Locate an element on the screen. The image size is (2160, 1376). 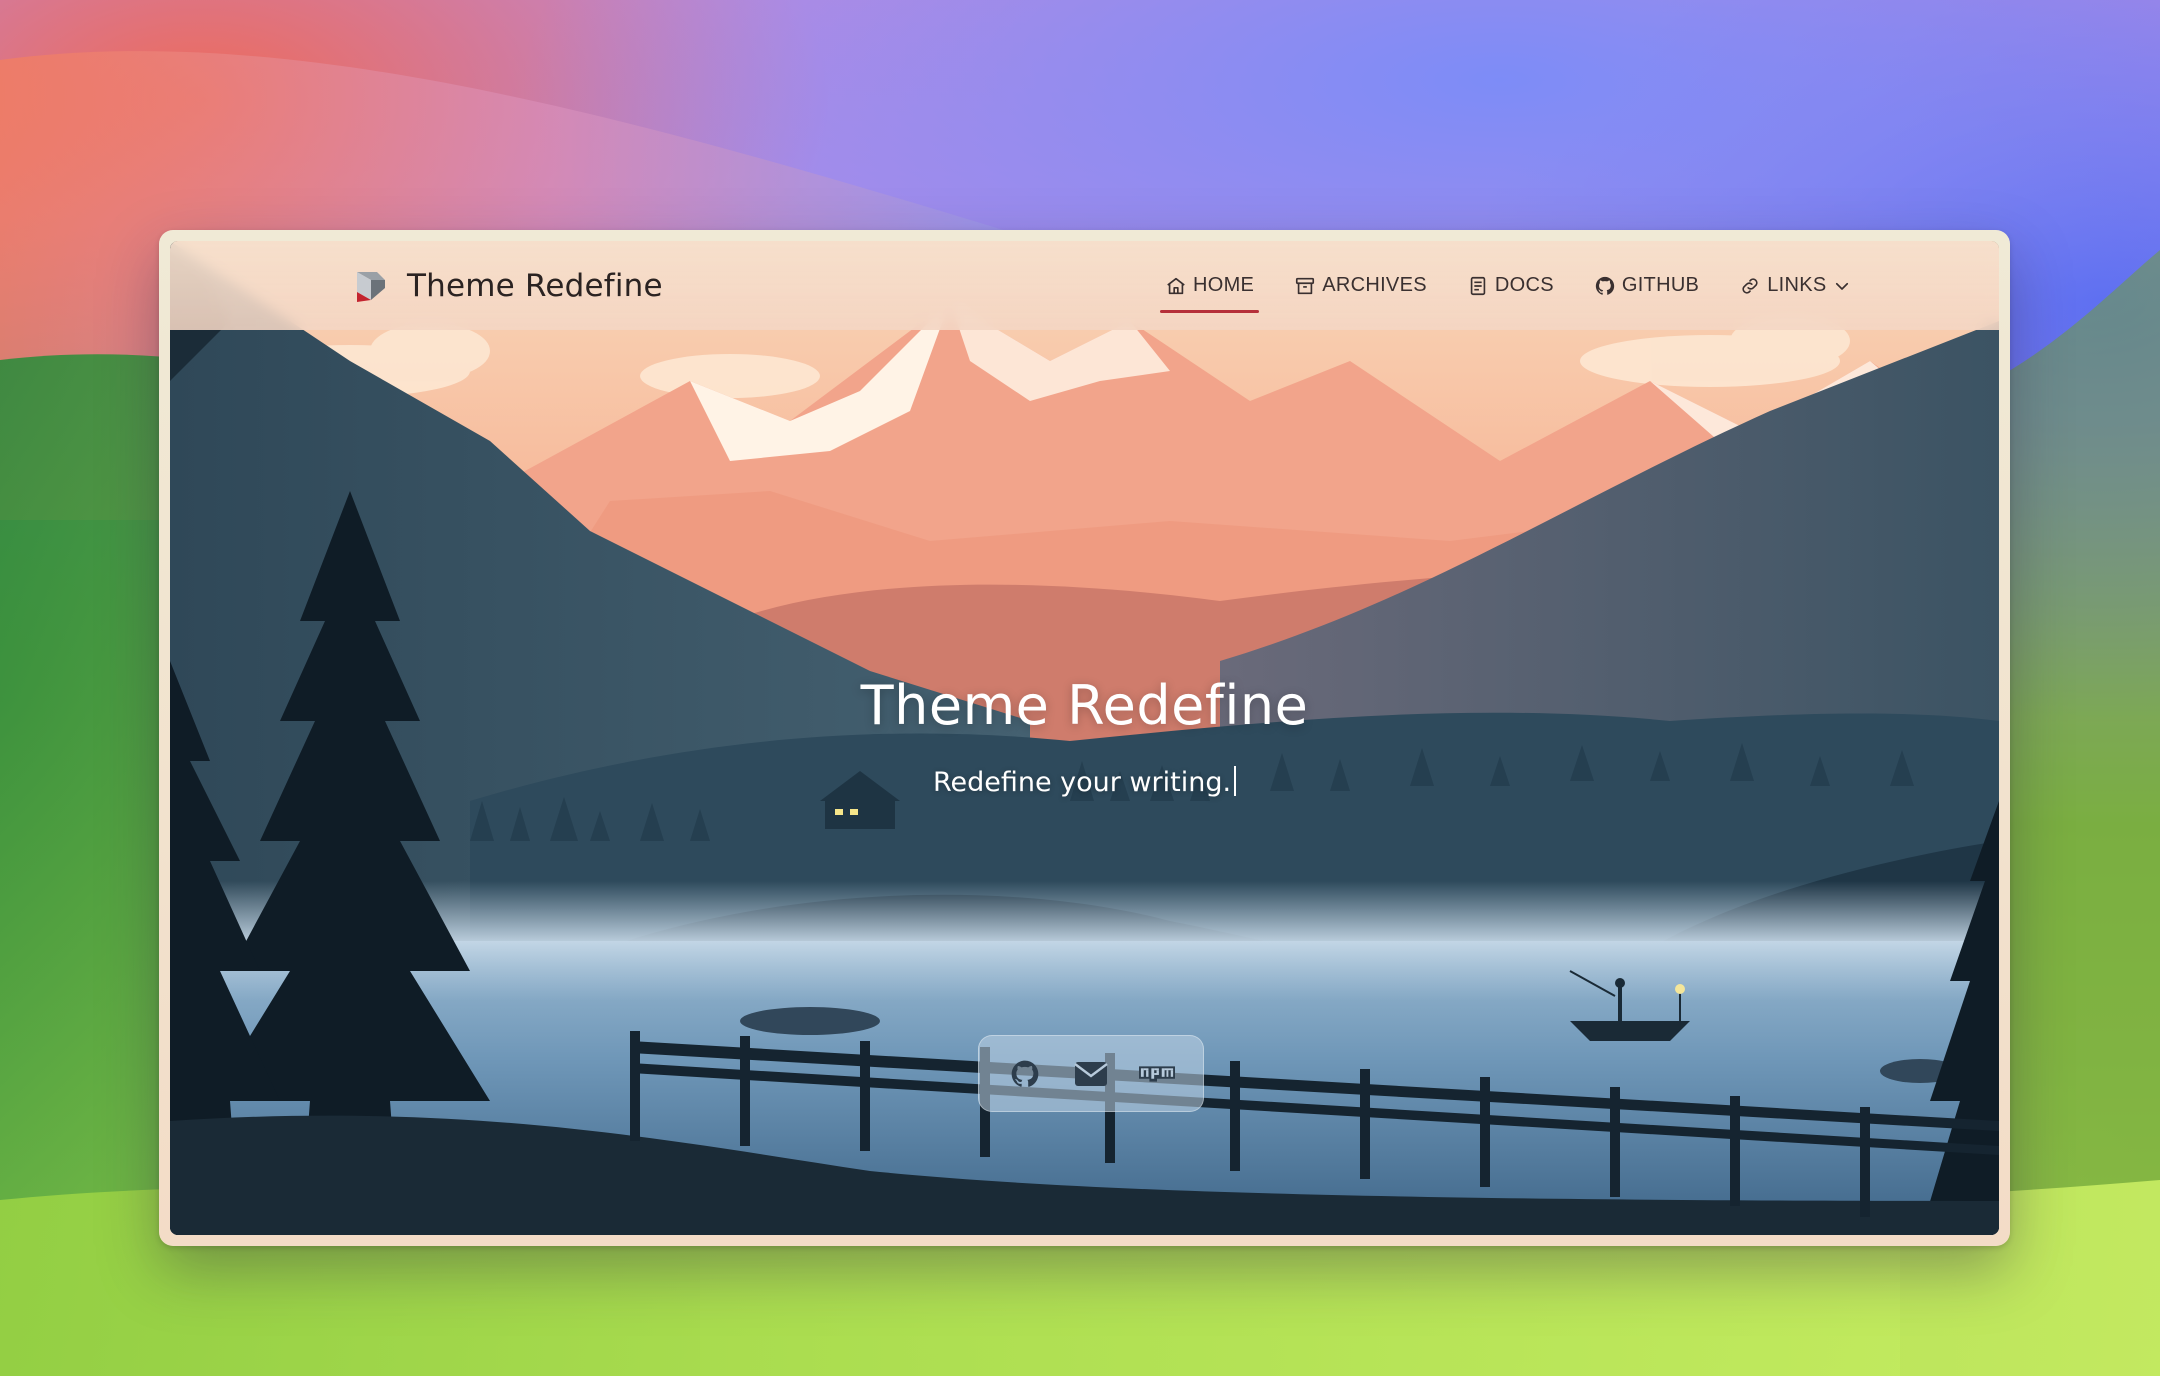
nav-item-home: HOME is located at coordinates (1209, 285).